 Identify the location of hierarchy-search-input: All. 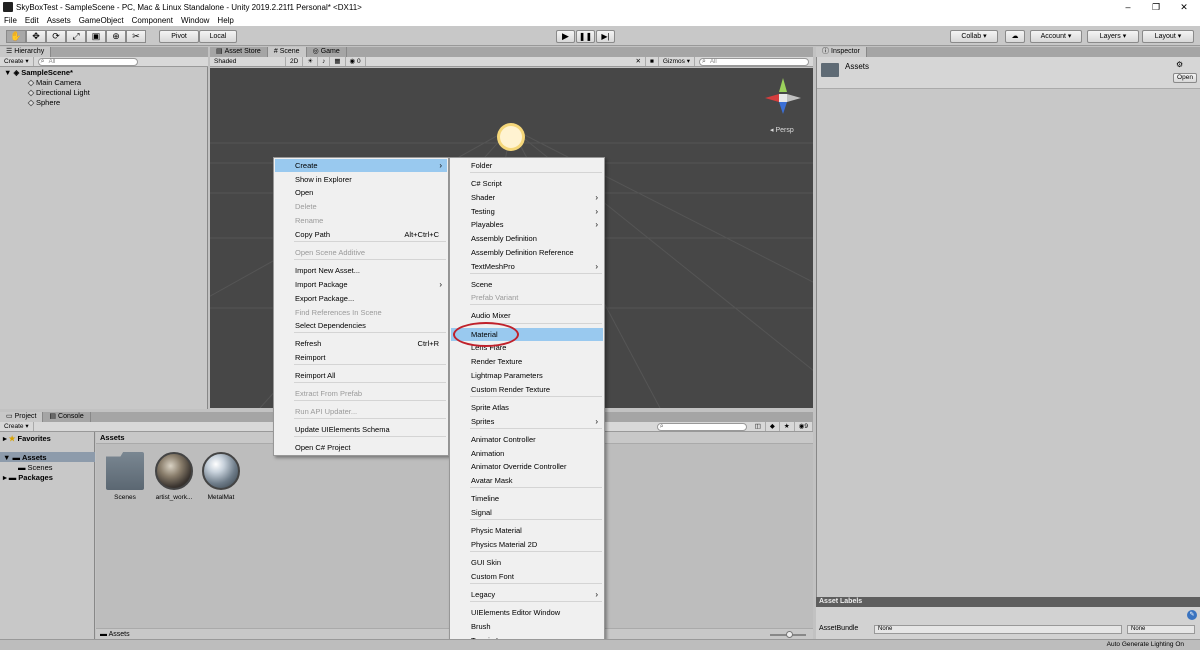
(87, 61).